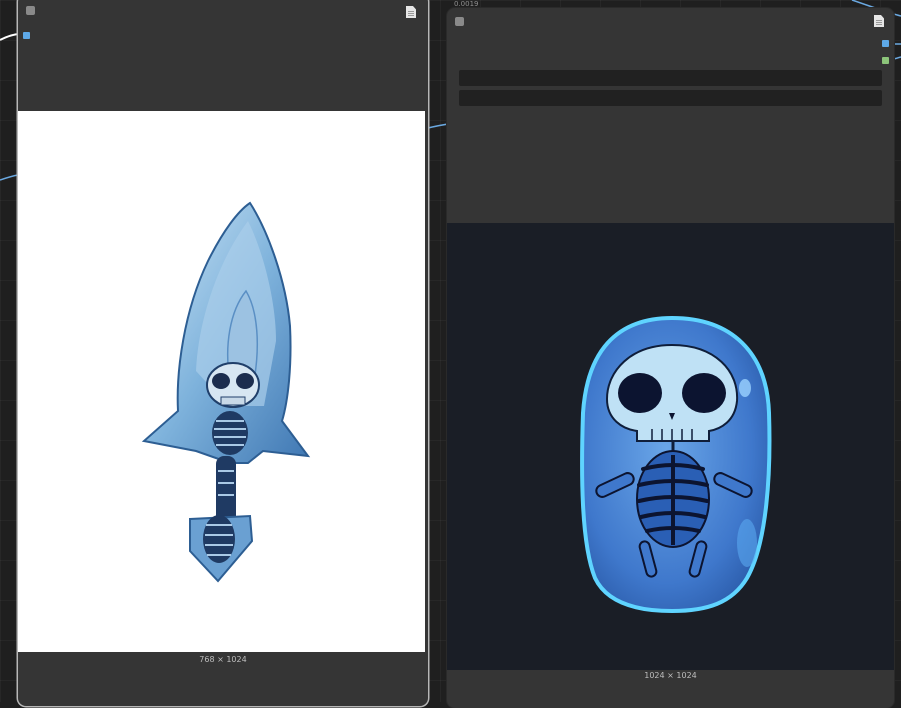  I want to click on ice-skull-teeth, so click(233, 401).